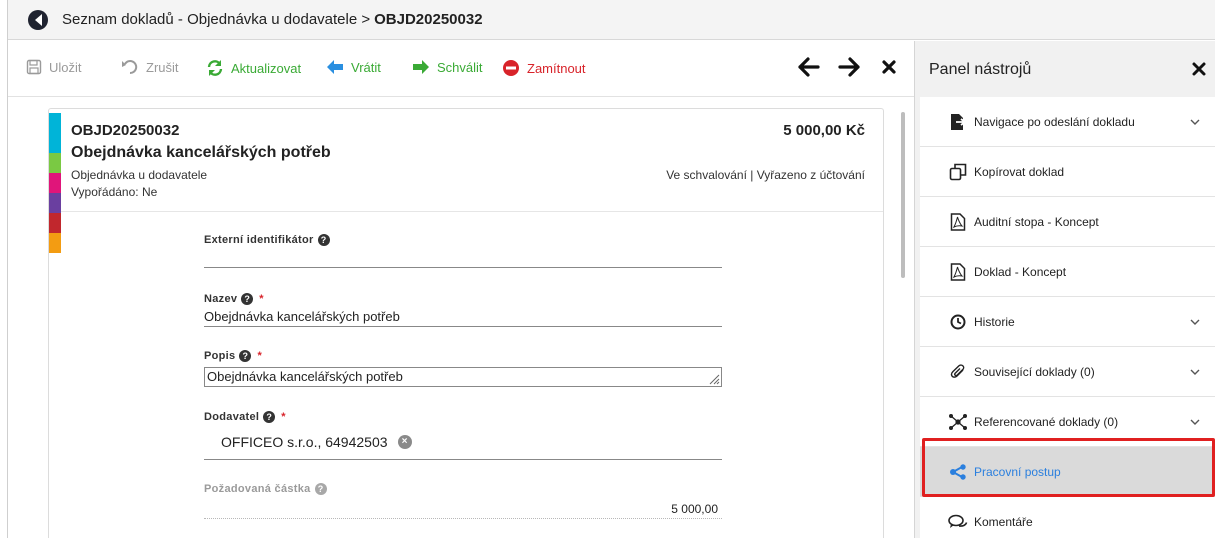 The image size is (1215, 538). I want to click on panel-item-history: Historie, so click(1067, 322).